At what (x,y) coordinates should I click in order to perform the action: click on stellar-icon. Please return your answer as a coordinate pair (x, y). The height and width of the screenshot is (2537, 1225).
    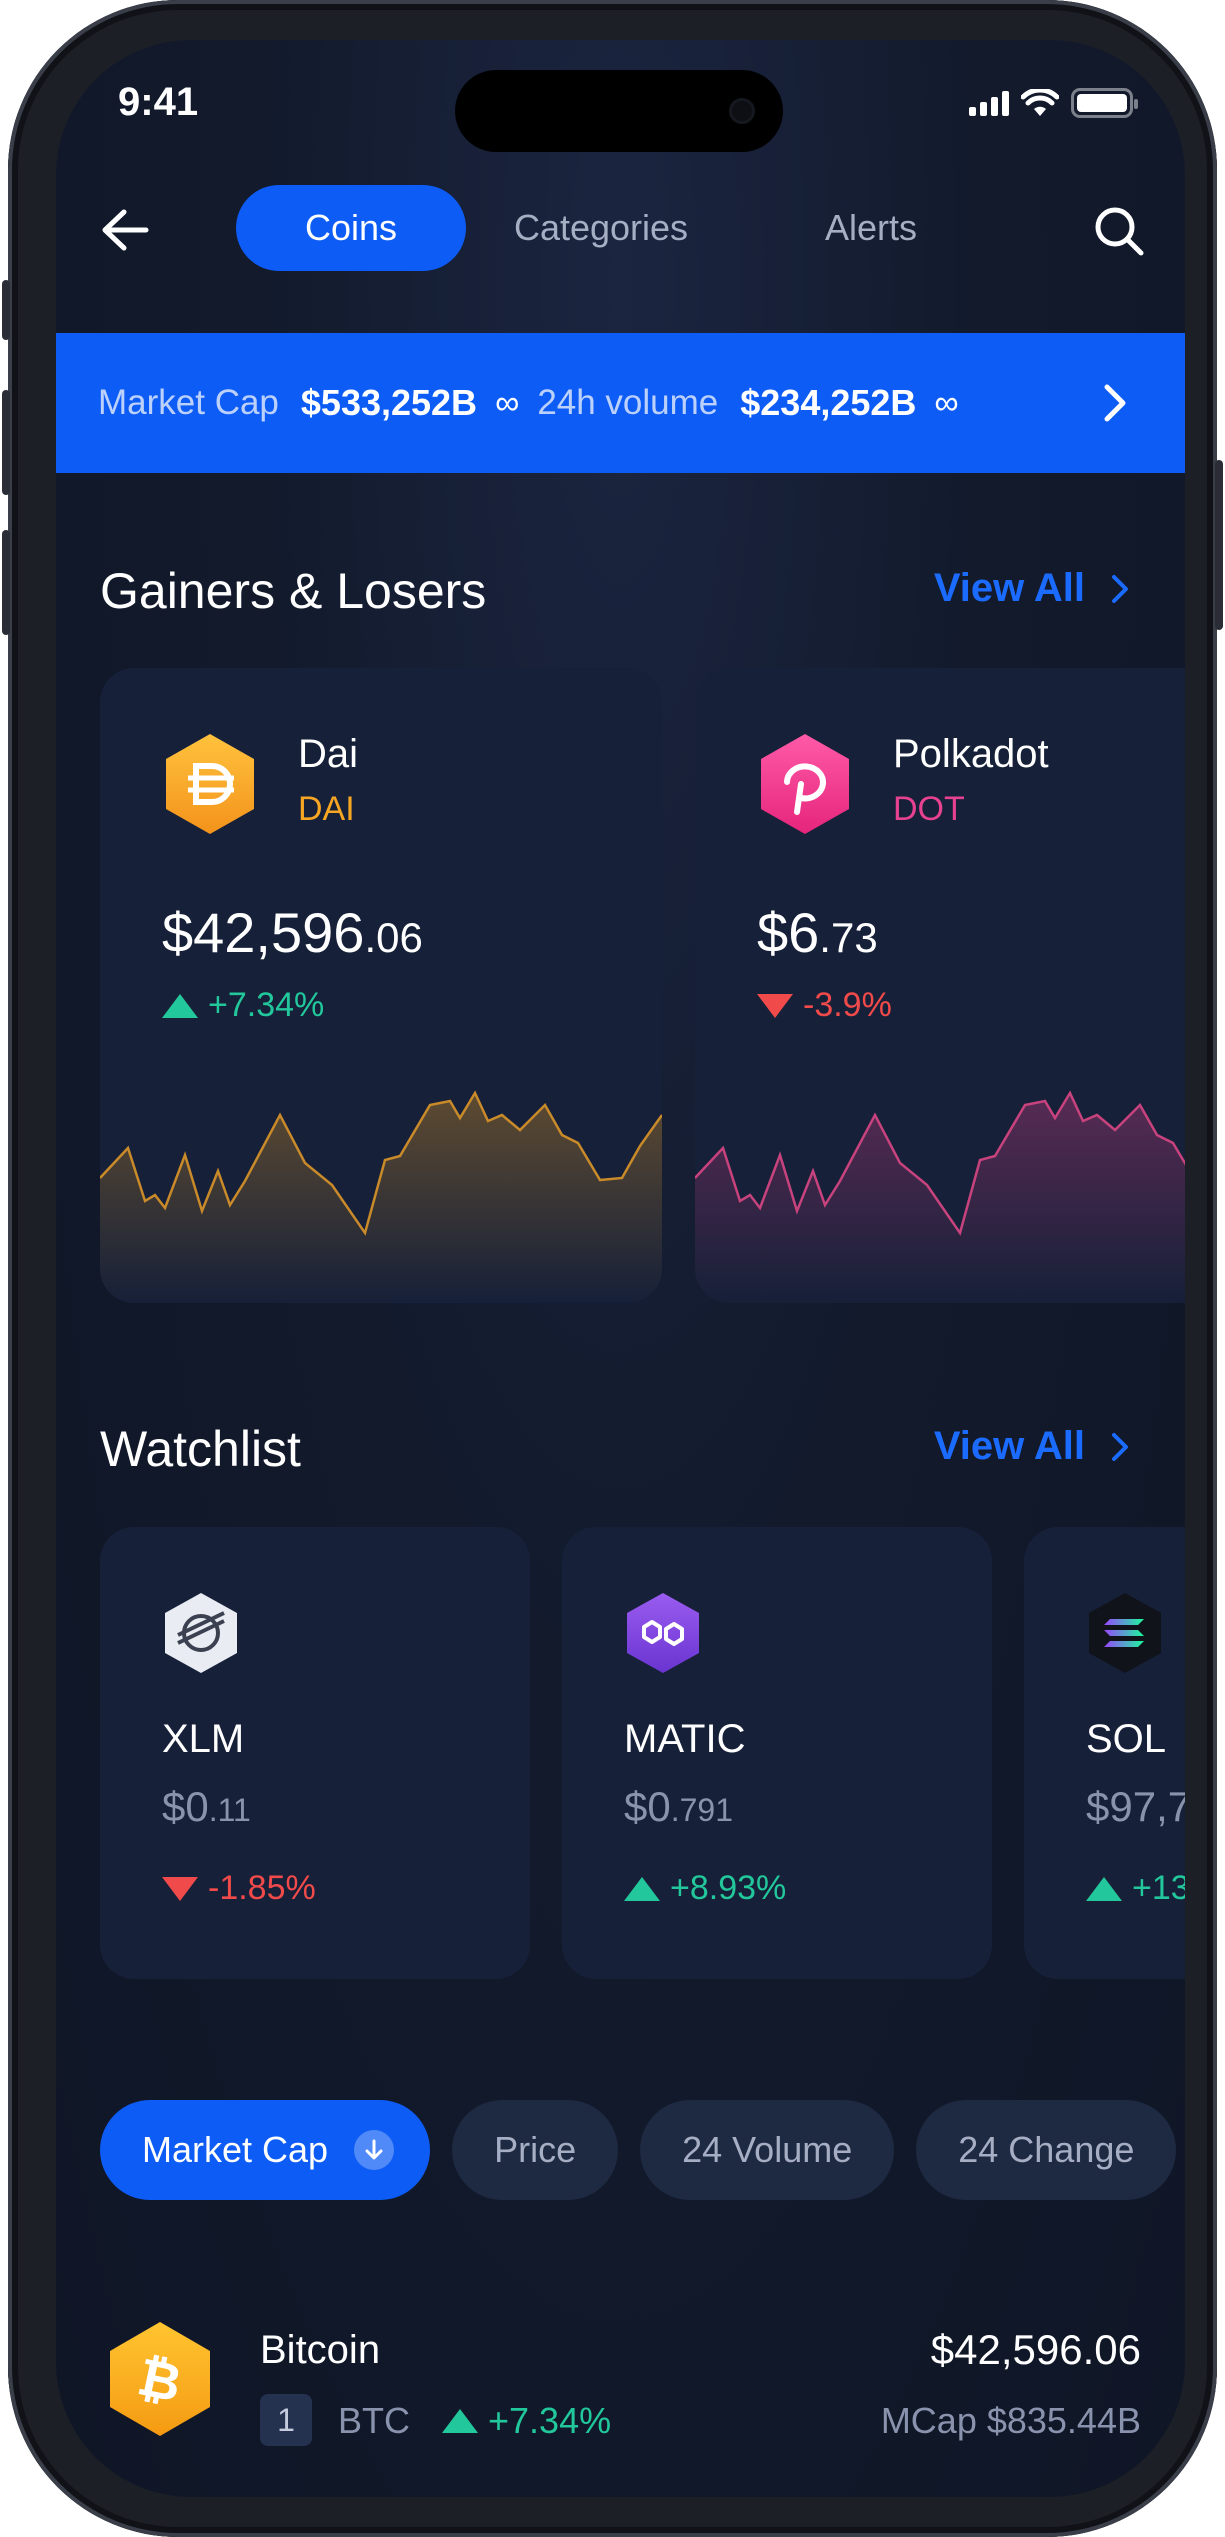
    Looking at the image, I should click on (201, 1633).